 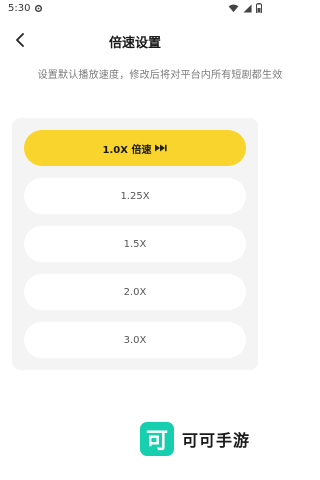 I want to click on brand-watermark: 可 可可手游, so click(x=195, y=439).